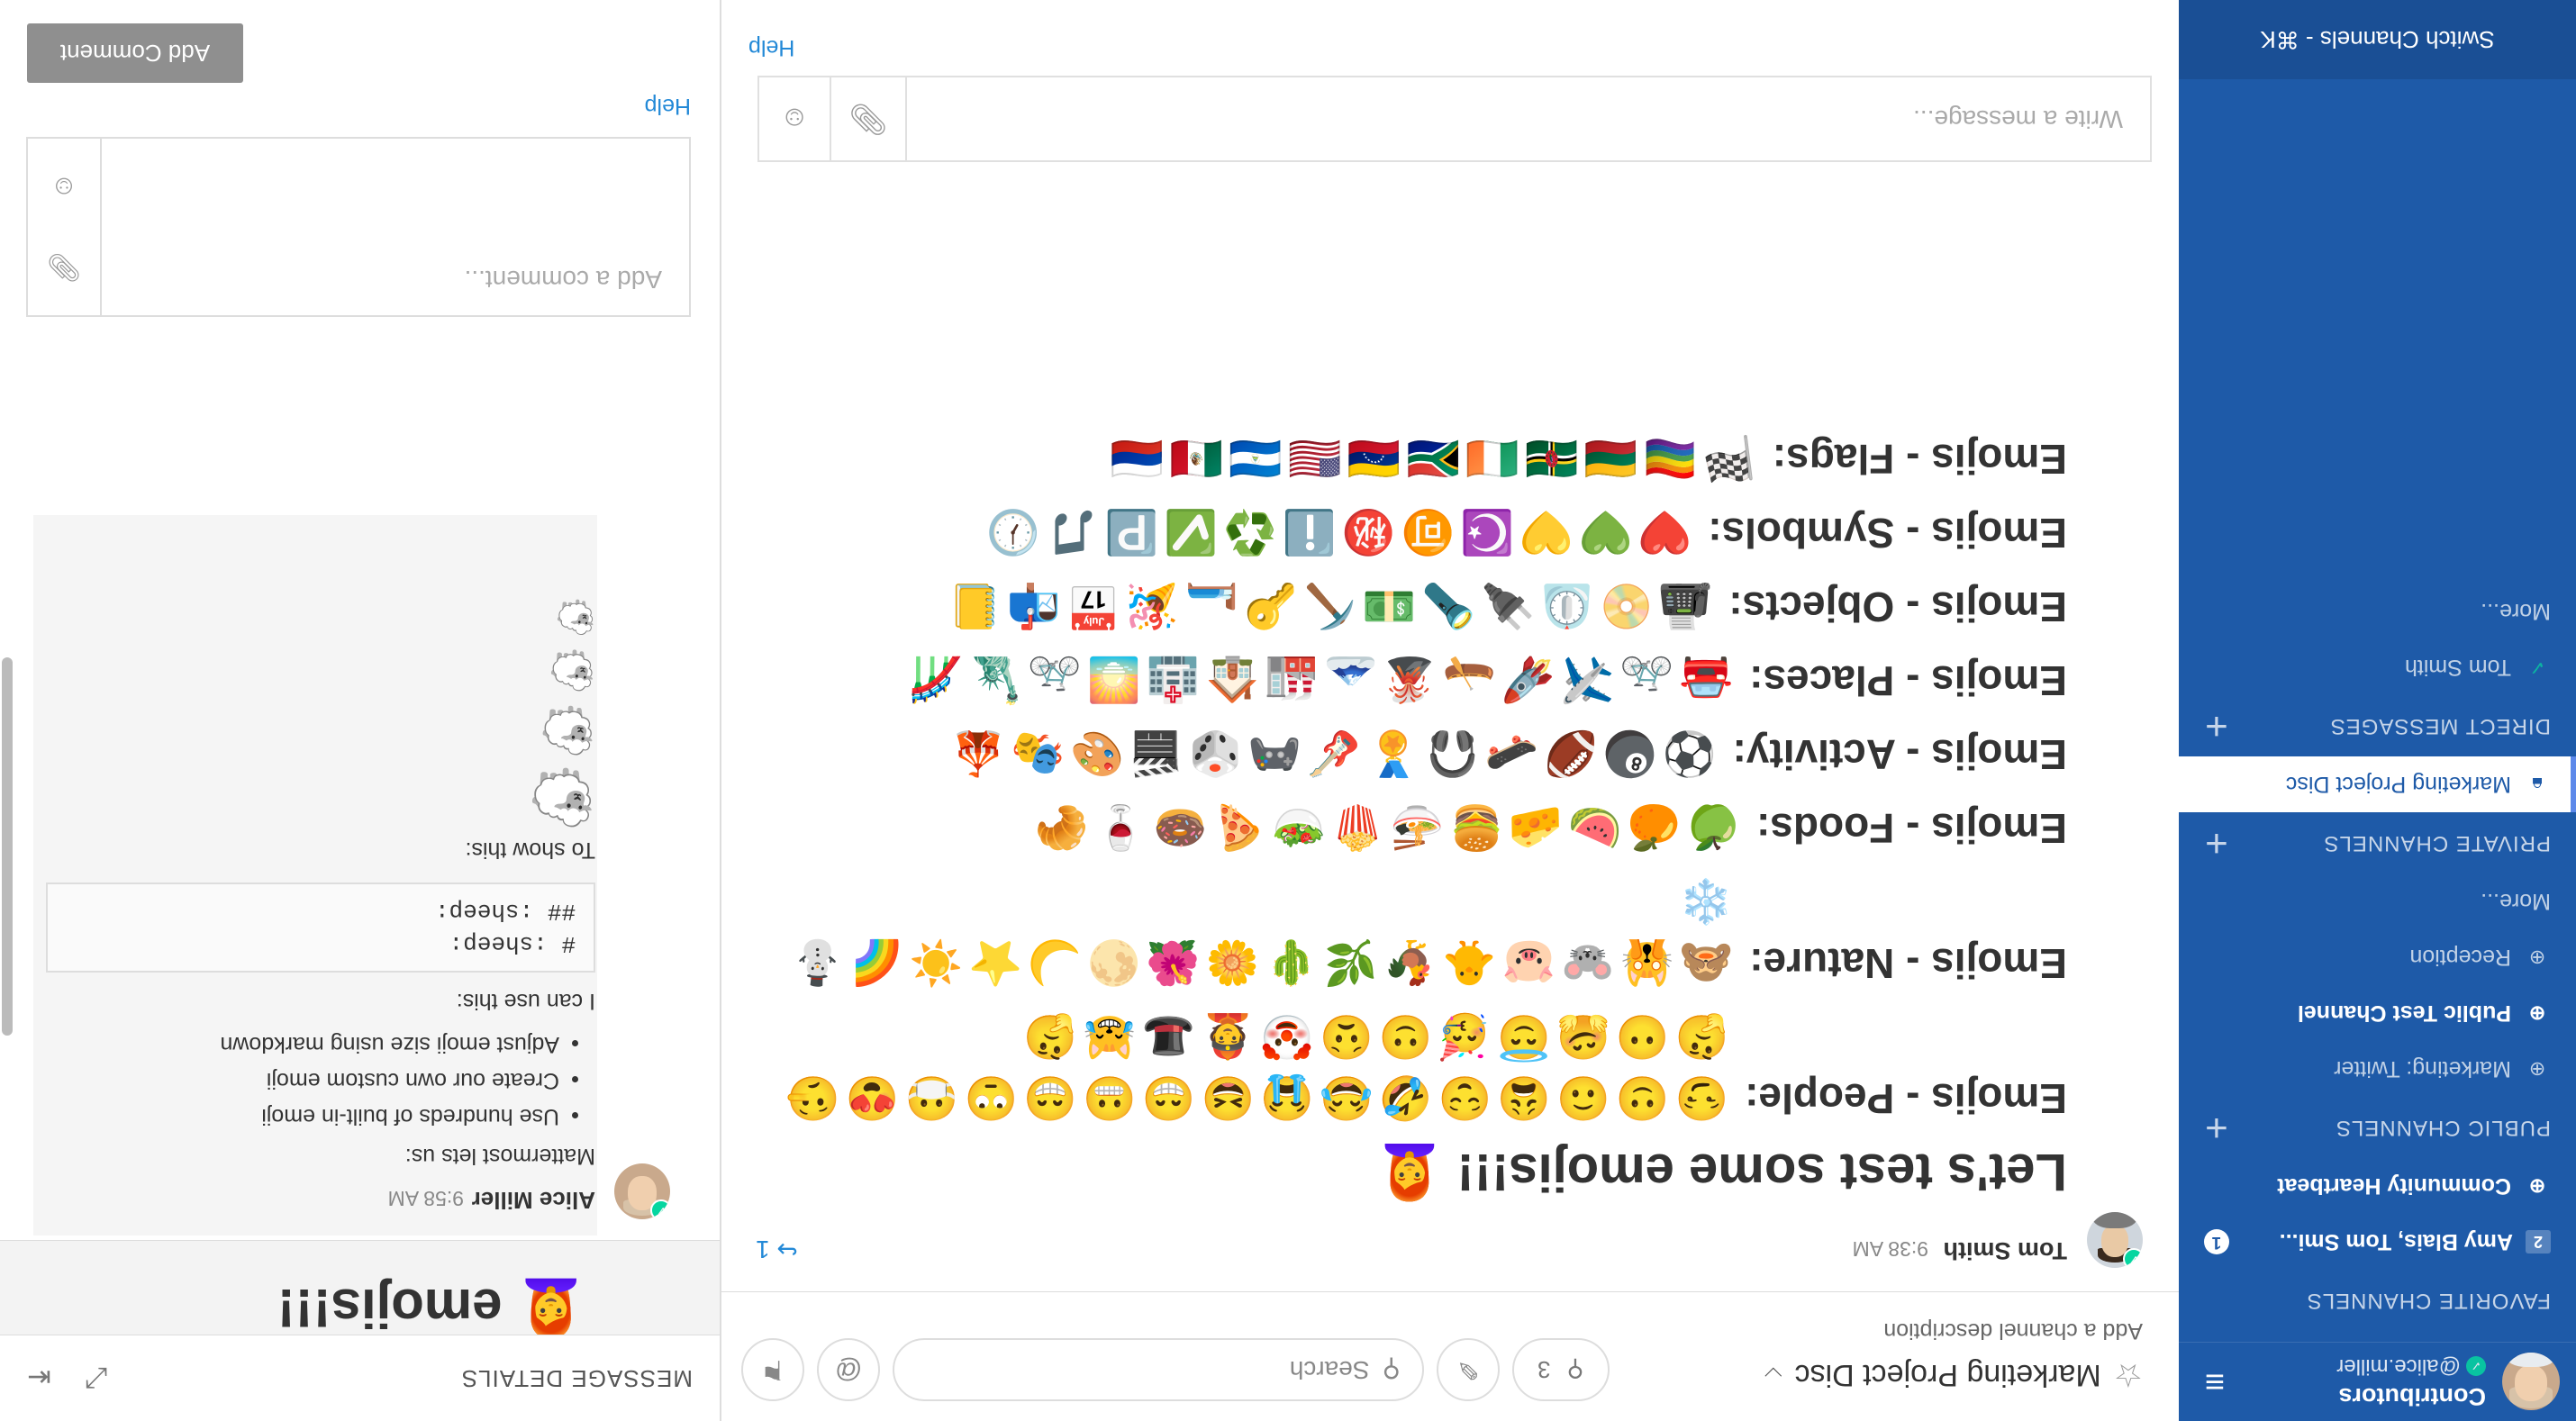 Image resolution: width=2576 pixels, height=1421 pixels. I want to click on channel-description: Add a channel description, so click(2013, 1330).